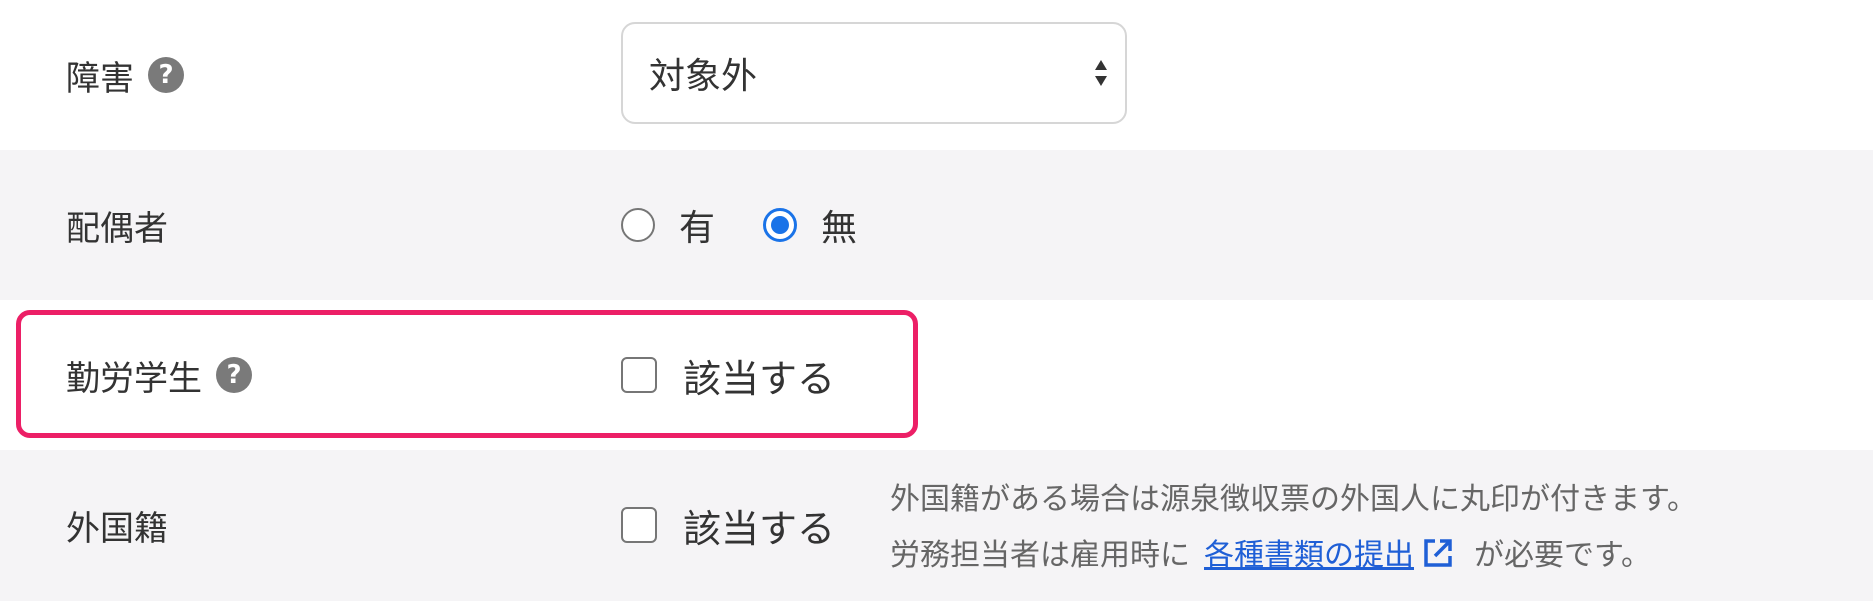 Image resolution: width=1873 pixels, height=601 pixels. What do you see at coordinates (668, 225) in the screenshot?
I see `spouse-option-yes: 有` at bounding box center [668, 225].